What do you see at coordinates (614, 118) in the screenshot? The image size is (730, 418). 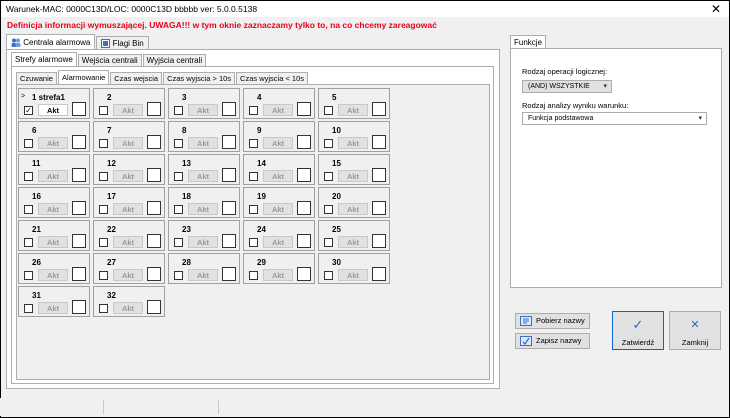 I see `analysis-type-select: Funkcja podstawowa ▾` at bounding box center [614, 118].